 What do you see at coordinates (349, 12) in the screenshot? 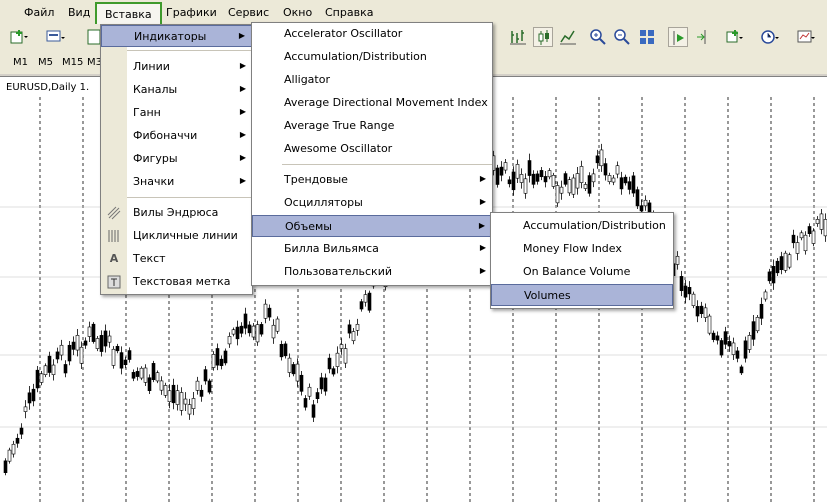
I see `menu-help: Справка` at bounding box center [349, 12].